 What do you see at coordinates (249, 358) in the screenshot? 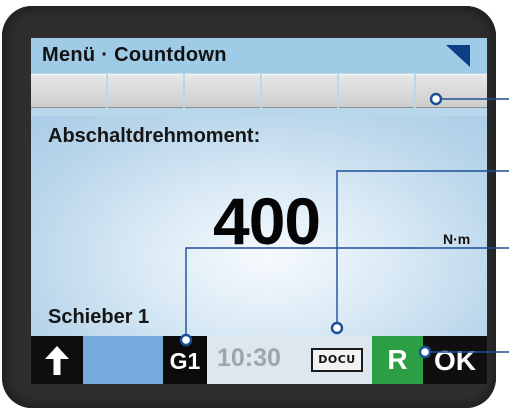
I see `clock-time: 10:30` at bounding box center [249, 358].